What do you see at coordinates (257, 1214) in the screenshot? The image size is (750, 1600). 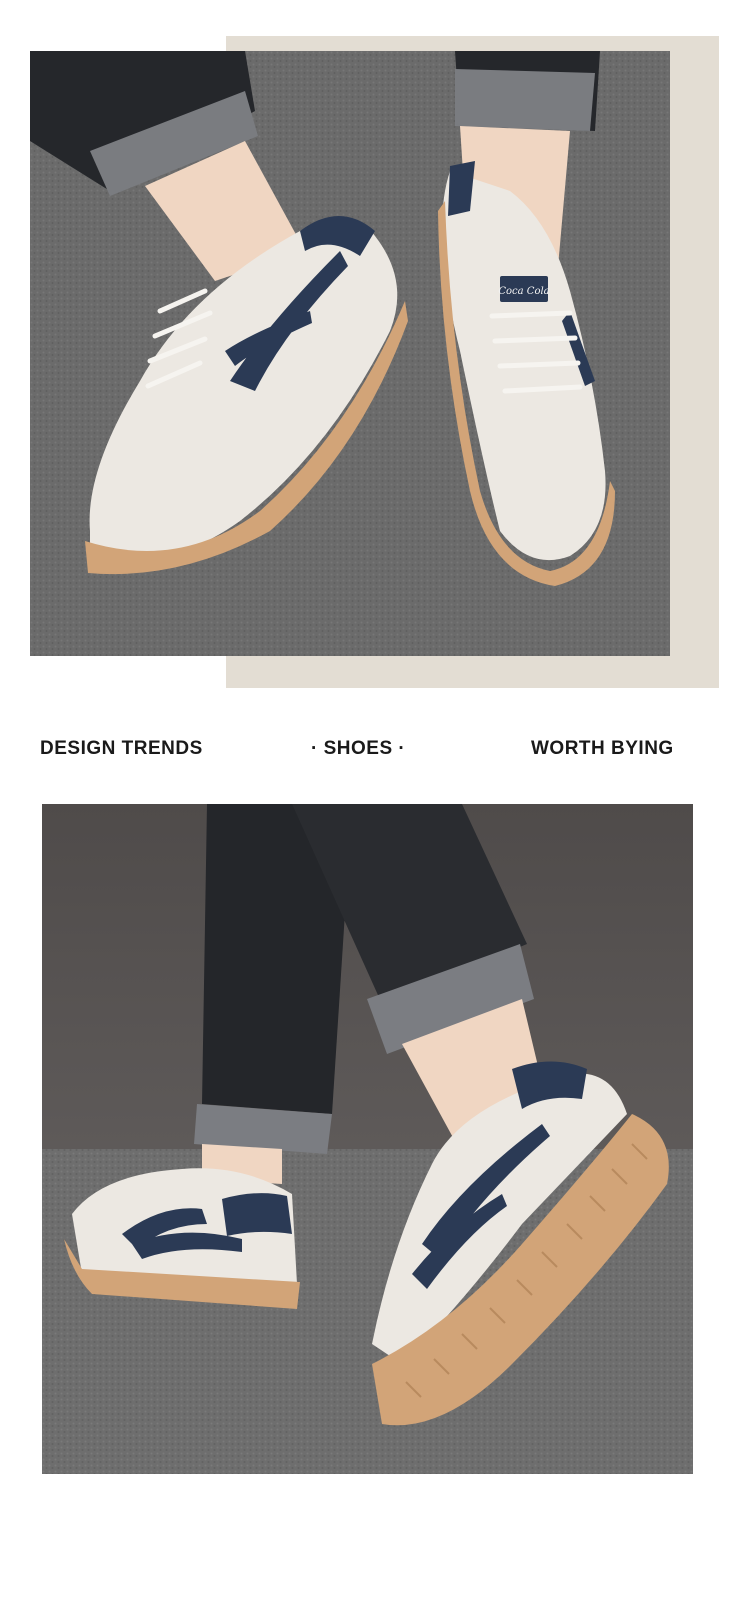 I see `shoe-back-heel-tab` at bounding box center [257, 1214].